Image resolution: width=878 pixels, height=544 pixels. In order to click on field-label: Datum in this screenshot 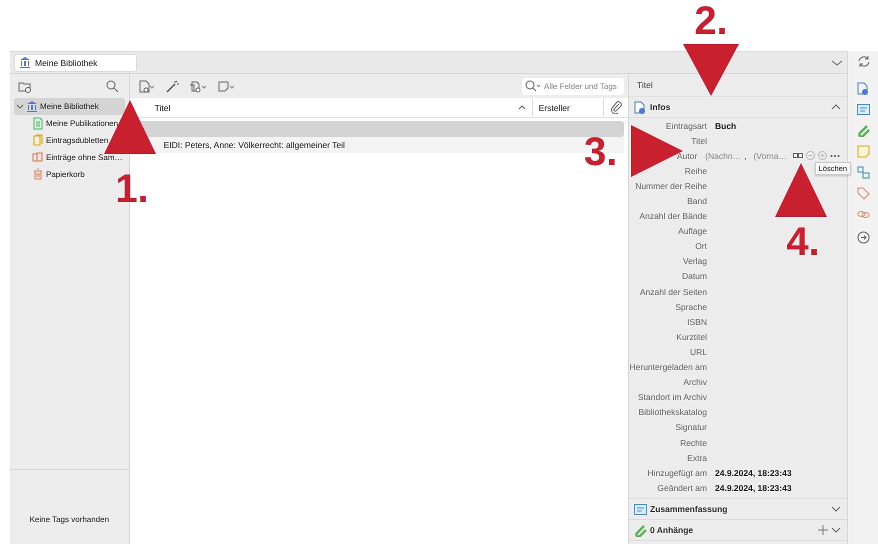, I will do `click(693, 276)`.